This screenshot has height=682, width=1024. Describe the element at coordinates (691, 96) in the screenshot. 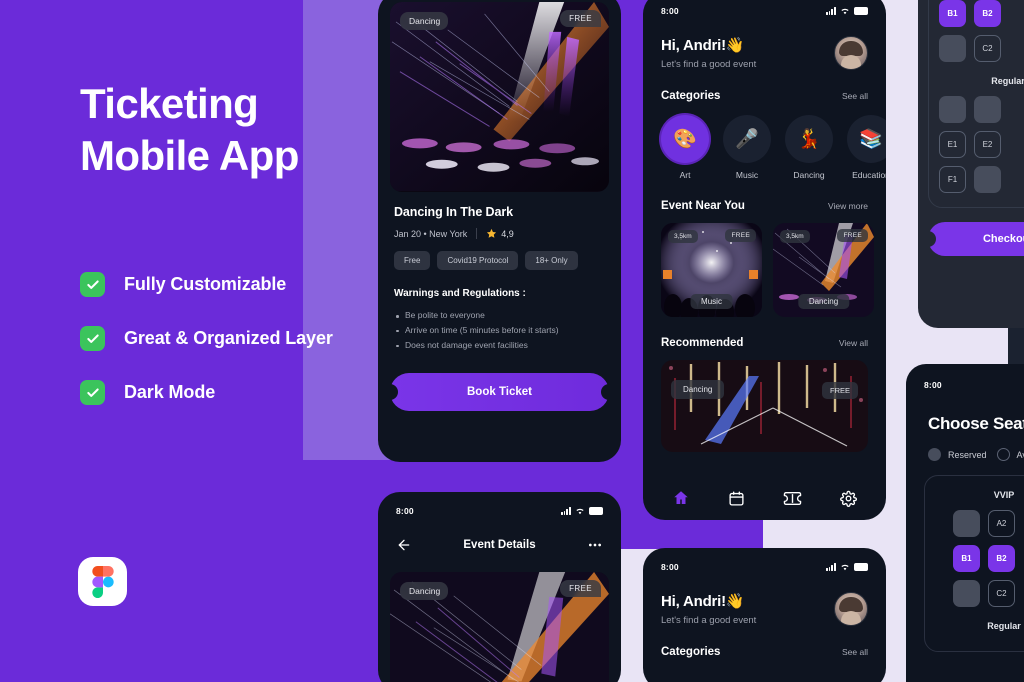

I see `section-title: Categories` at that location.